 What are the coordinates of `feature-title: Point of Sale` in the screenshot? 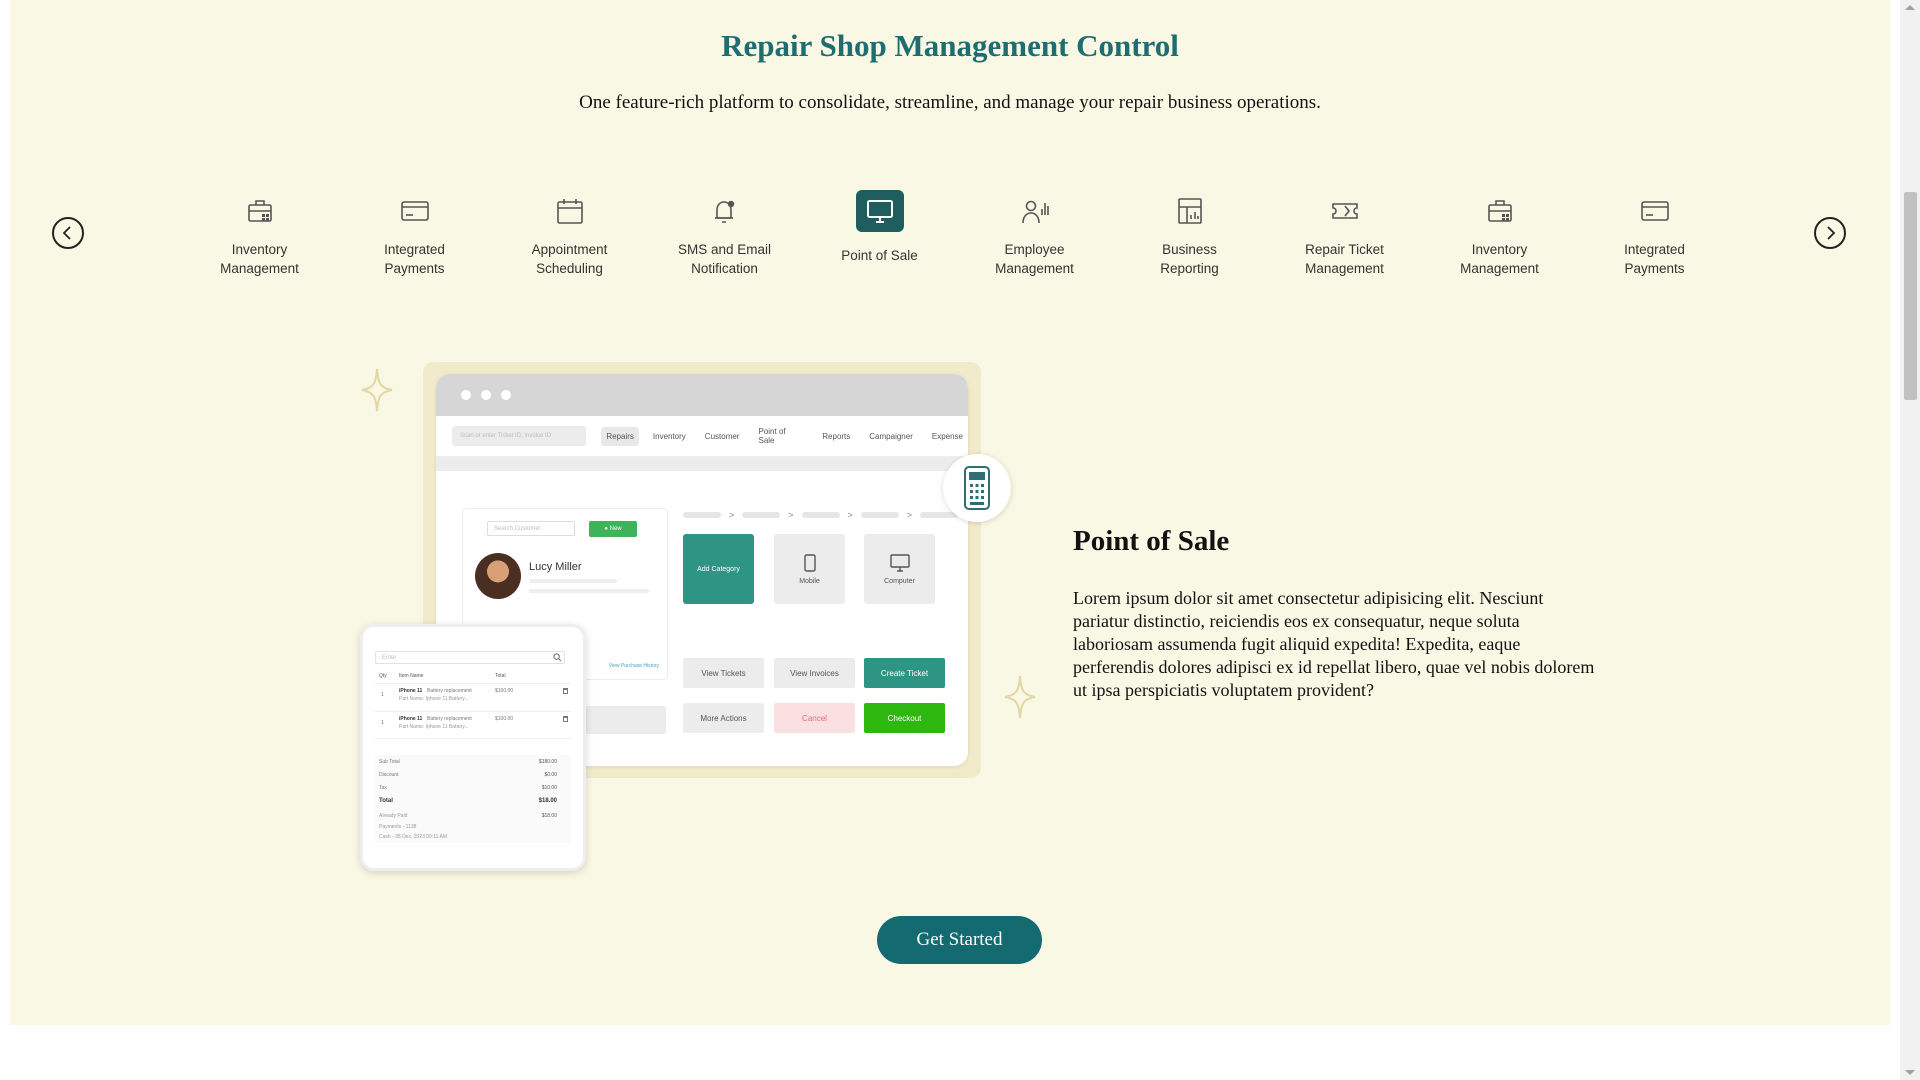 It's located at (1151, 541).